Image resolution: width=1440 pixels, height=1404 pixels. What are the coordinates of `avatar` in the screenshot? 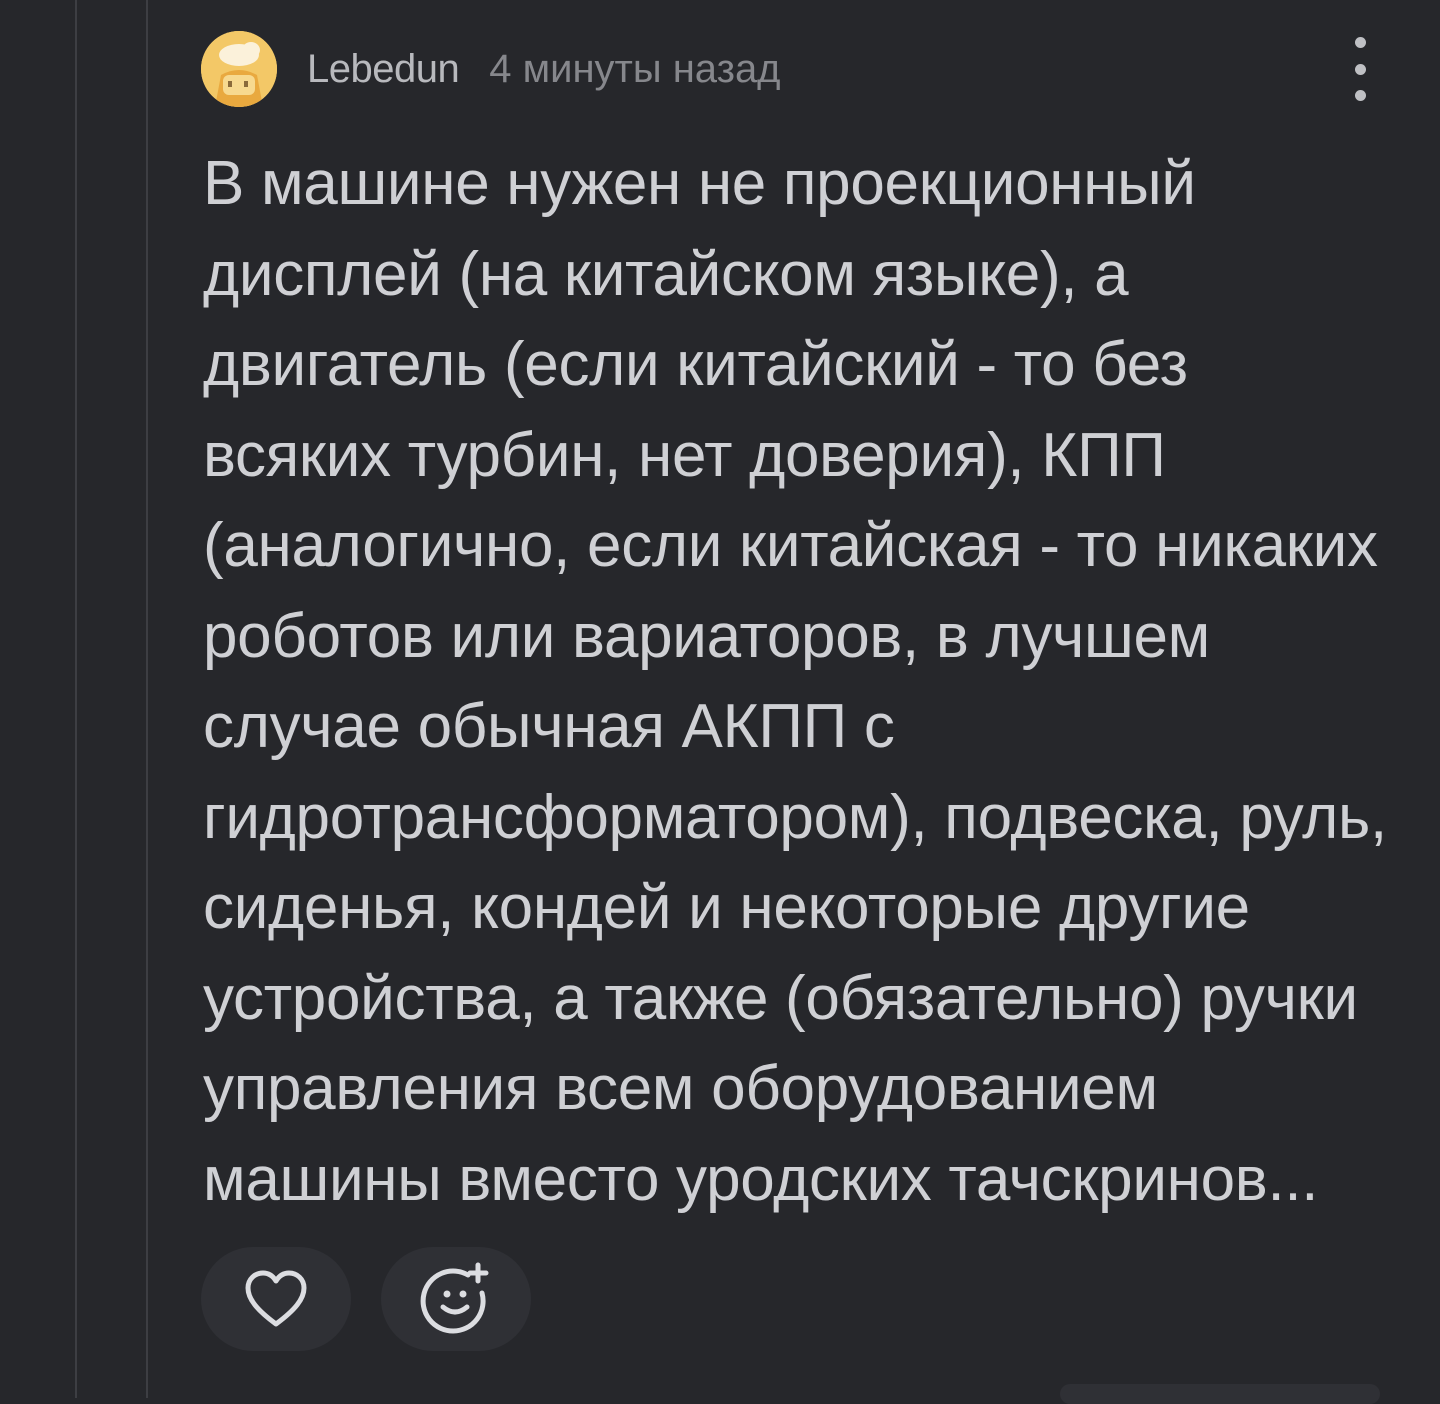 It's located at (239, 69).